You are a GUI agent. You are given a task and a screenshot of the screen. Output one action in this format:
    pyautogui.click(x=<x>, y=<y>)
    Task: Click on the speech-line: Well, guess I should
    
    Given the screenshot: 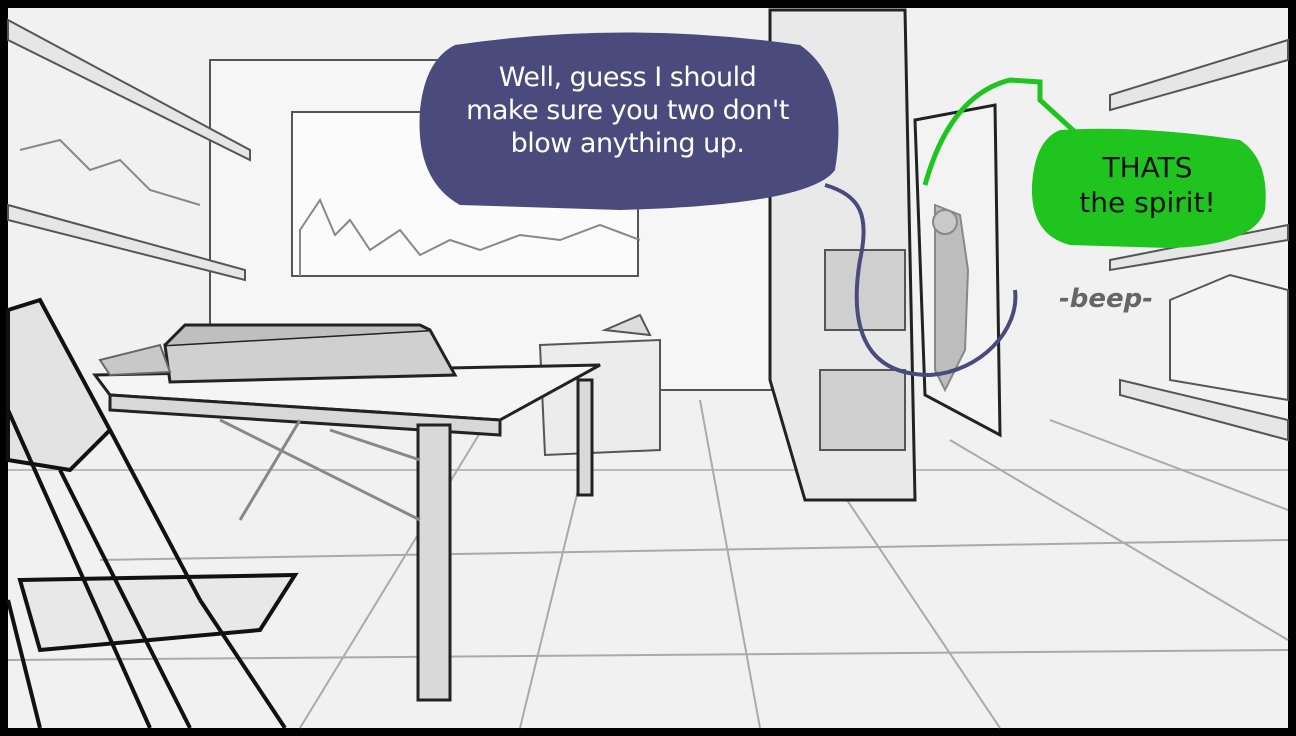 What is the action you would take?
    pyautogui.click(x=627, y=77)
    